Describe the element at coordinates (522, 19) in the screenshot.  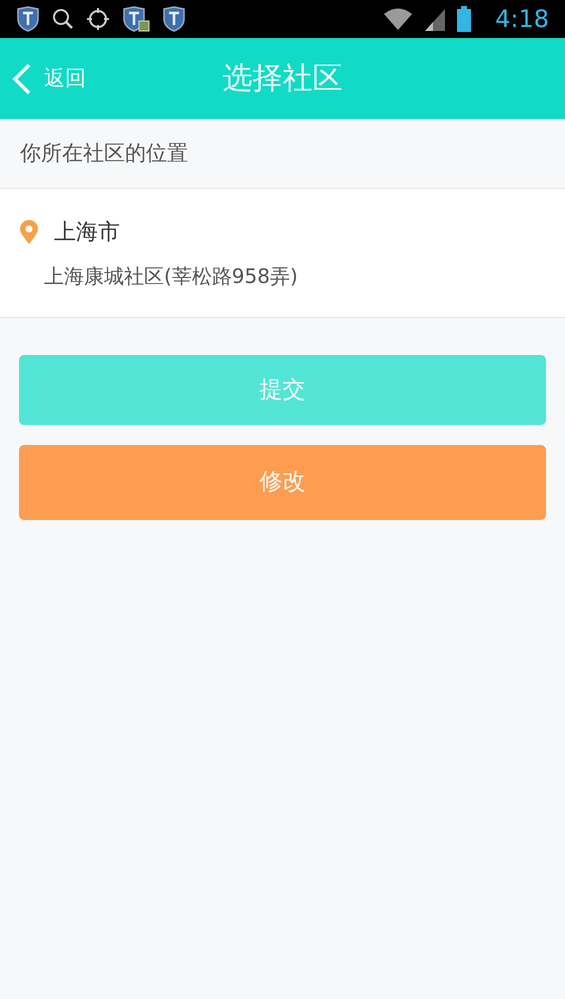
I see `status-time: 4:18` at that location.